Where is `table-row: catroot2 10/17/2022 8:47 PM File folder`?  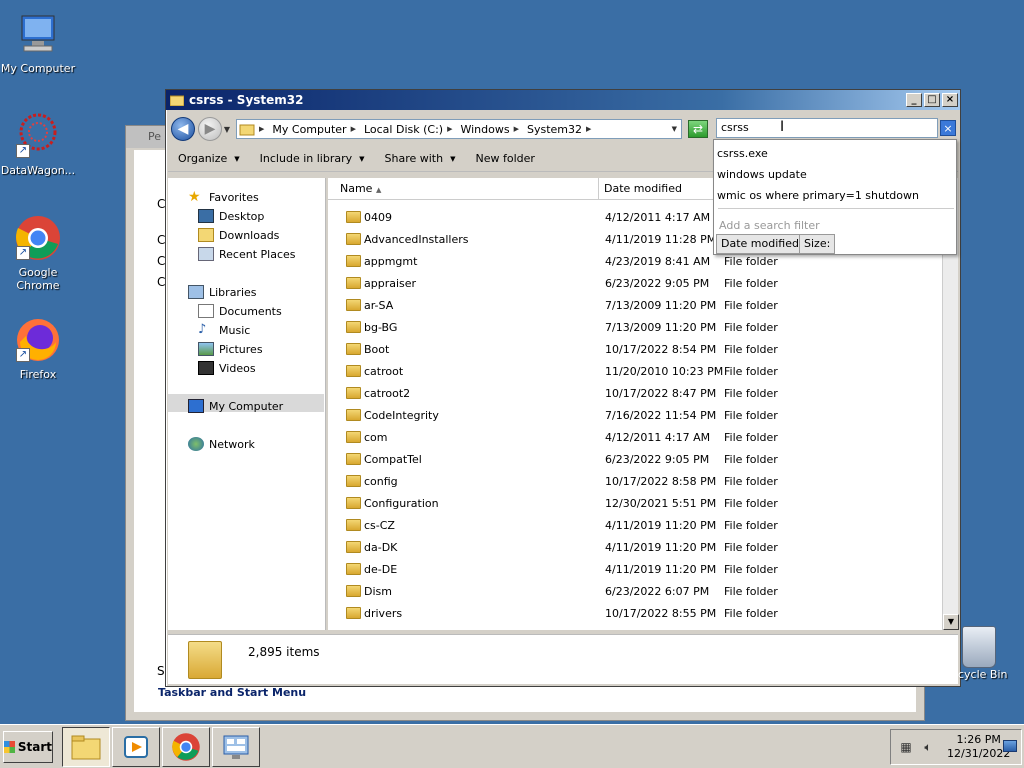 table-row: catroot2 10/17/2022 8:47 PM File folder is located at coordinates (634, 394).